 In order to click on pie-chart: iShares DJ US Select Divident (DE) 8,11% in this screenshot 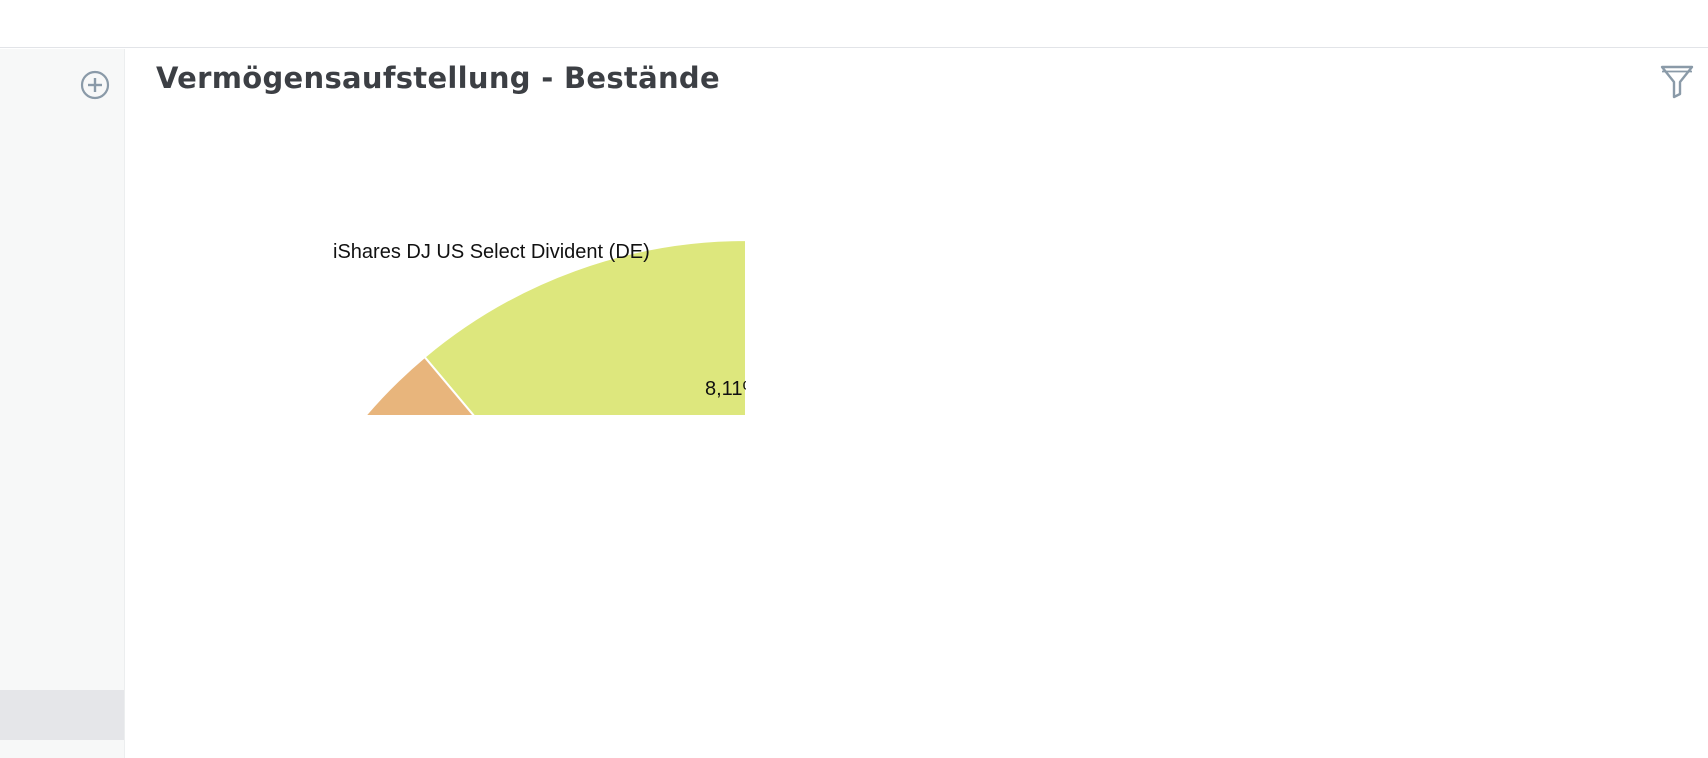, I will do `click(546, 359)`.